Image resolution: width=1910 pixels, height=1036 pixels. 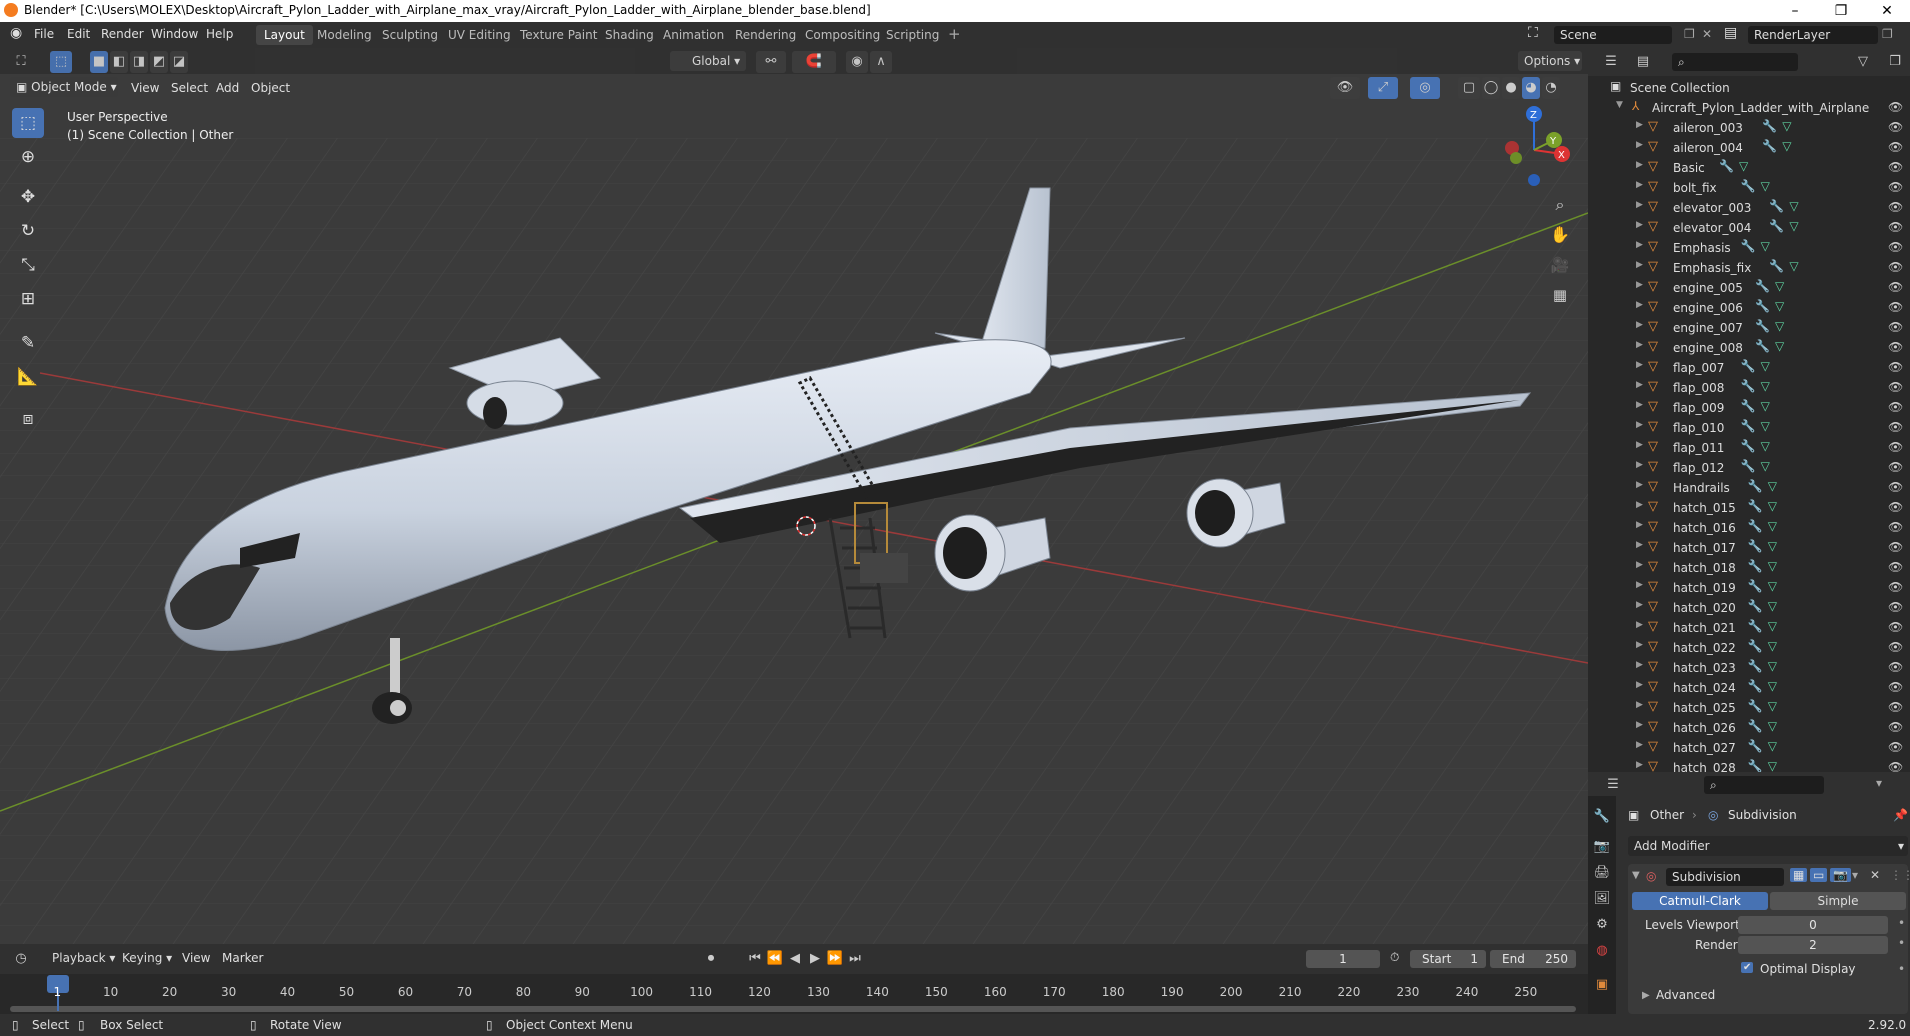 I want to click on visibility-icon: 👁, so click(x=1345, y=88).